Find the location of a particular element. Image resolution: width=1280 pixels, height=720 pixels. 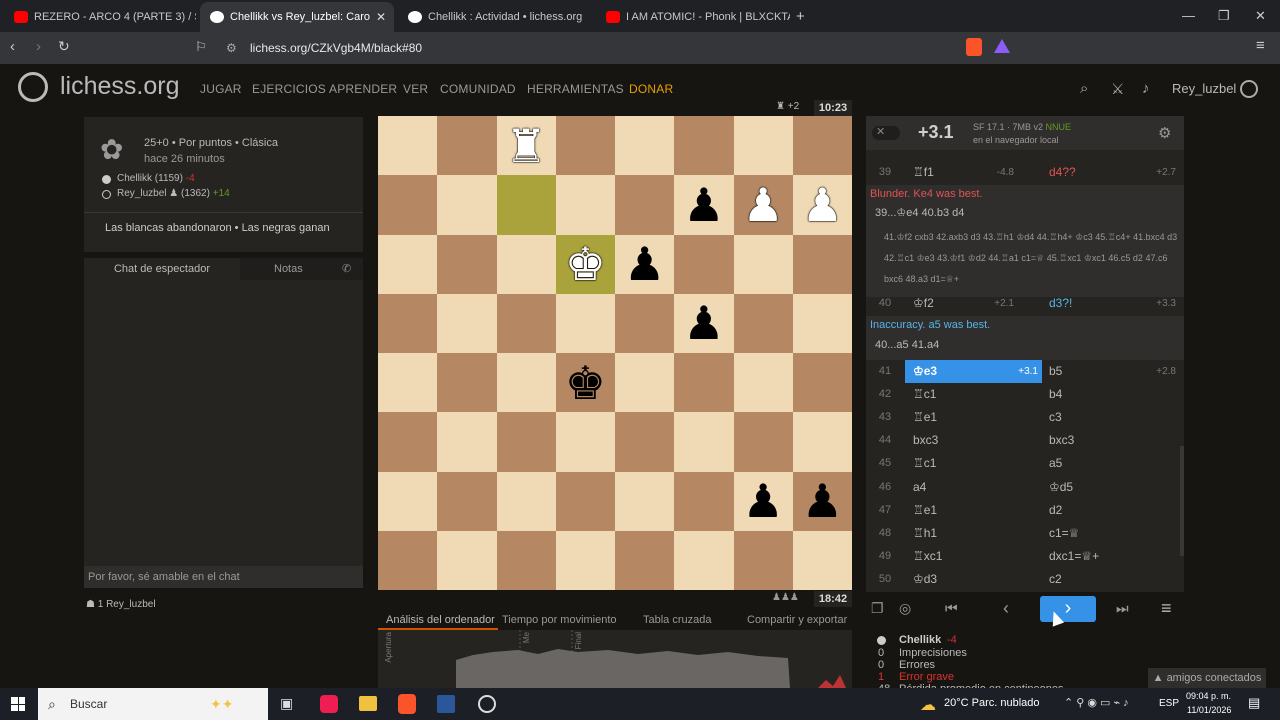

tab-notes: Notas is located at coordinates (288, 269).